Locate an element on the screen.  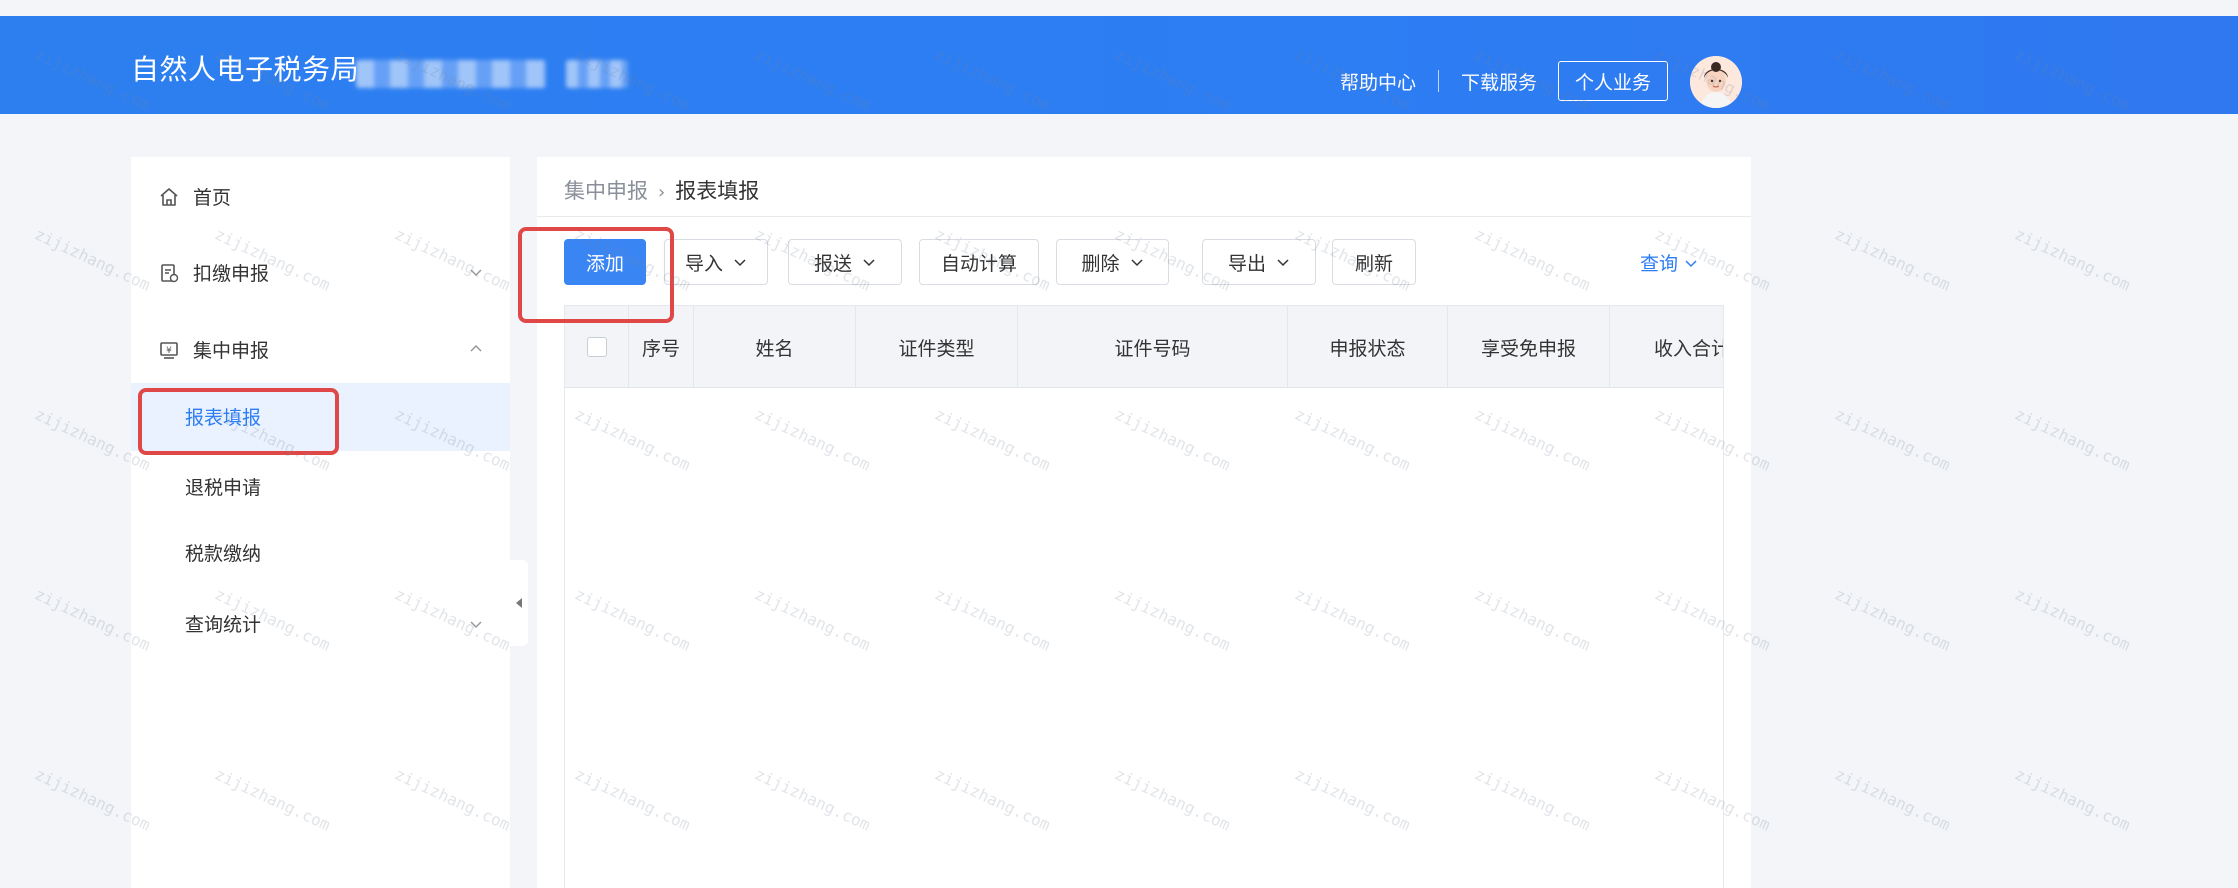
sidebar-subitem-label: 税款缴纳 is located at coordinates (223, 554).